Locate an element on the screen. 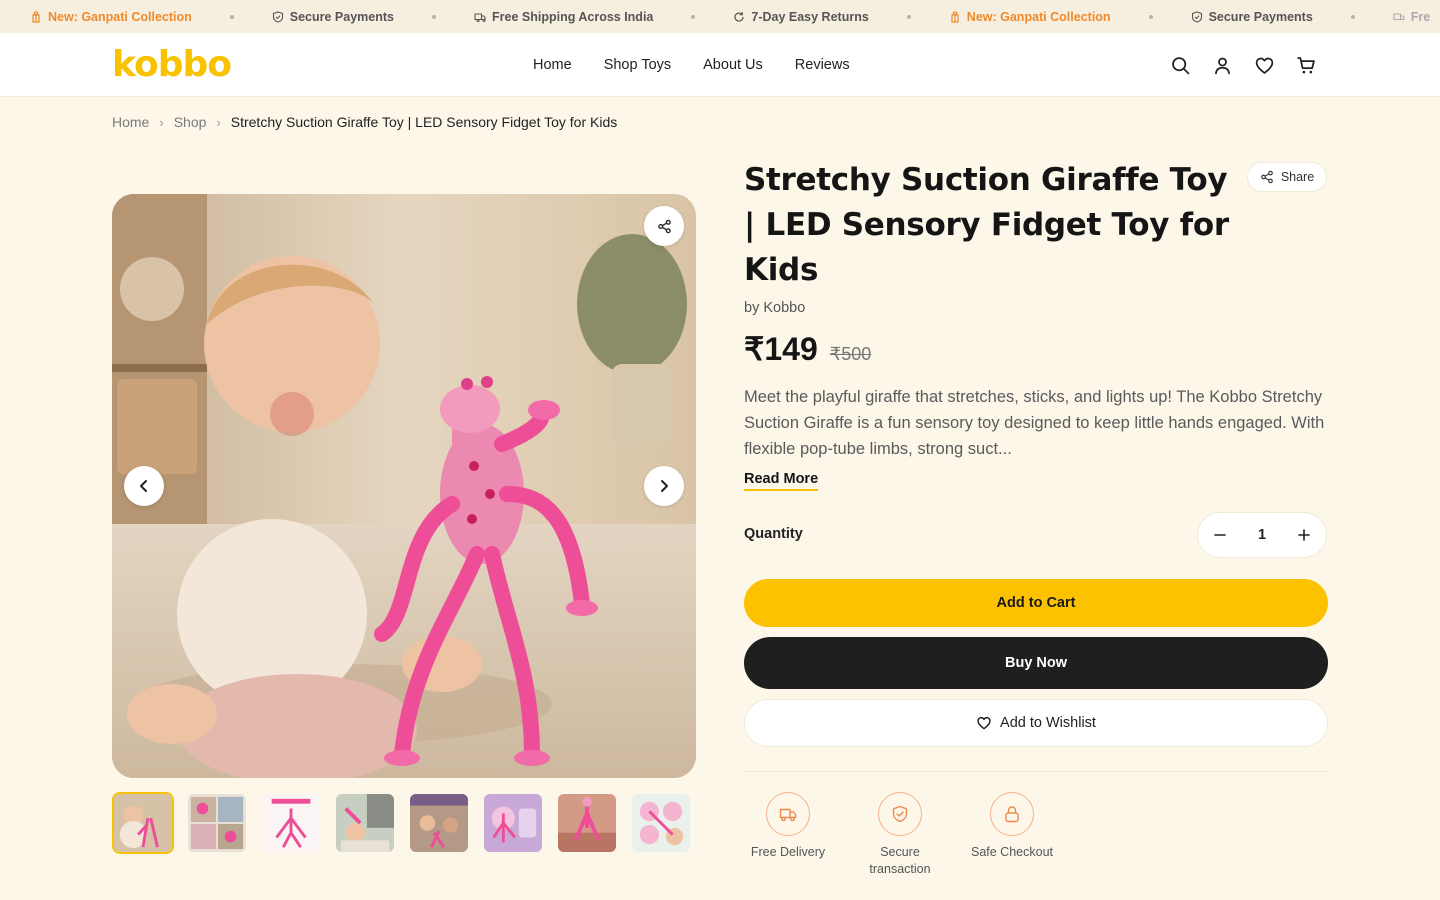 The height and width of the screenshot is (900, 1440). chevron-left-icon is located at coordinates (143, 486).